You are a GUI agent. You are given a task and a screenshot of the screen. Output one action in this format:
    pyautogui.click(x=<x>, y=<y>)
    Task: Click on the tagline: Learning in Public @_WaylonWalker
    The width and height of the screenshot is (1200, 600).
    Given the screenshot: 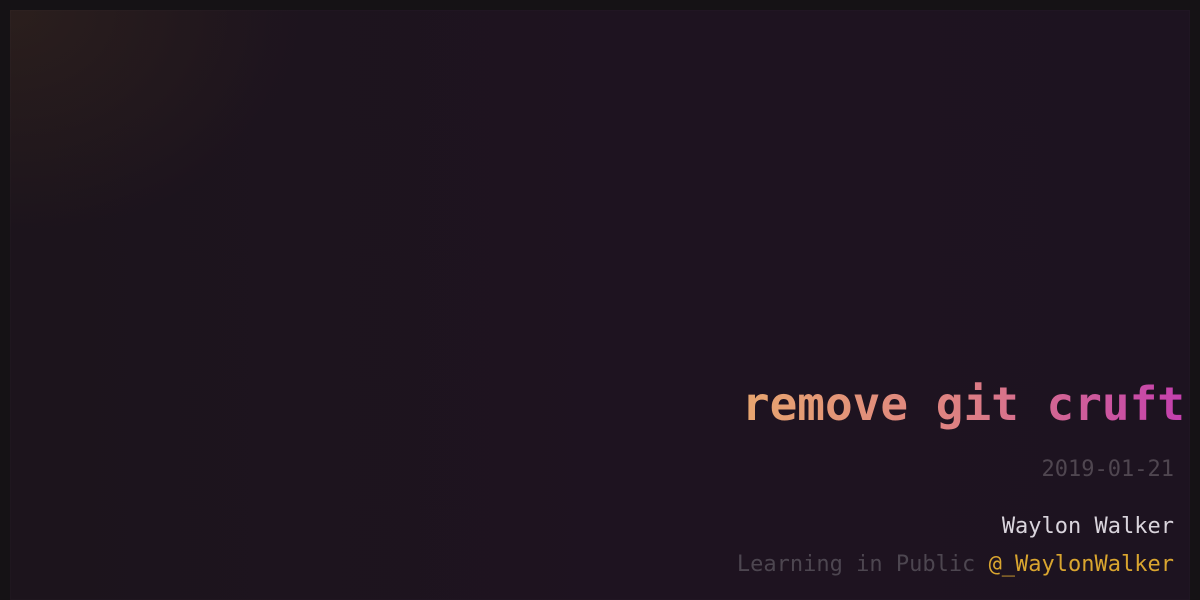 What is the action you would take?
    pyautogui.click(x=955, y=565)
    